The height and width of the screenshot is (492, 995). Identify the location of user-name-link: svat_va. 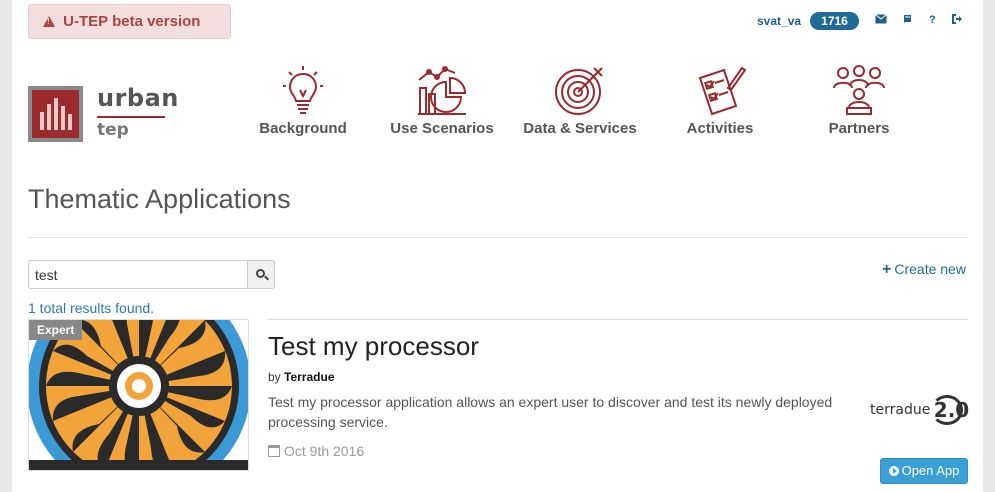
(779, 21).